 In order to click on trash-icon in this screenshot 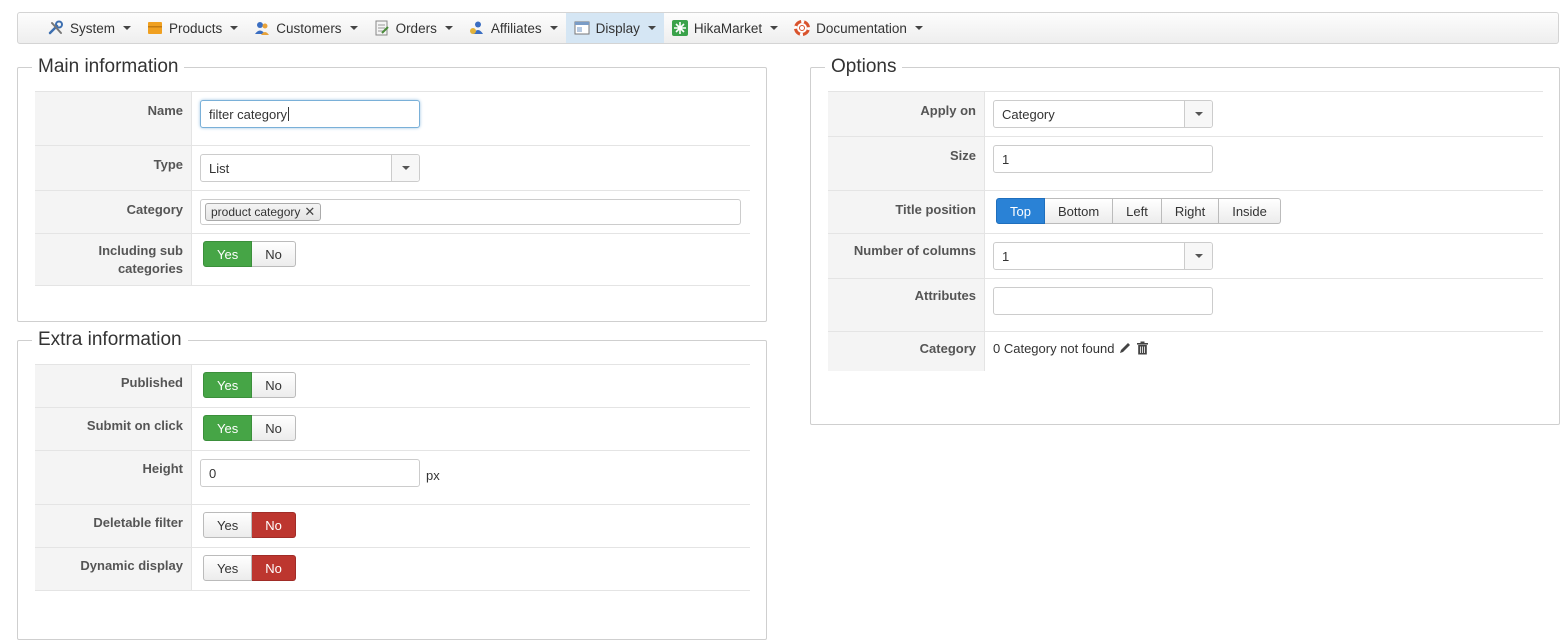, I will do `click(1142, 349)`.